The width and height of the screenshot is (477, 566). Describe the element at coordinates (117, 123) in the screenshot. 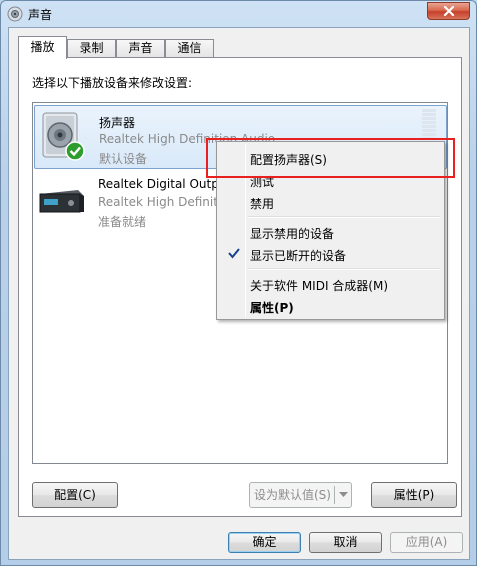

I see `device-name: 扬声器` at that location.